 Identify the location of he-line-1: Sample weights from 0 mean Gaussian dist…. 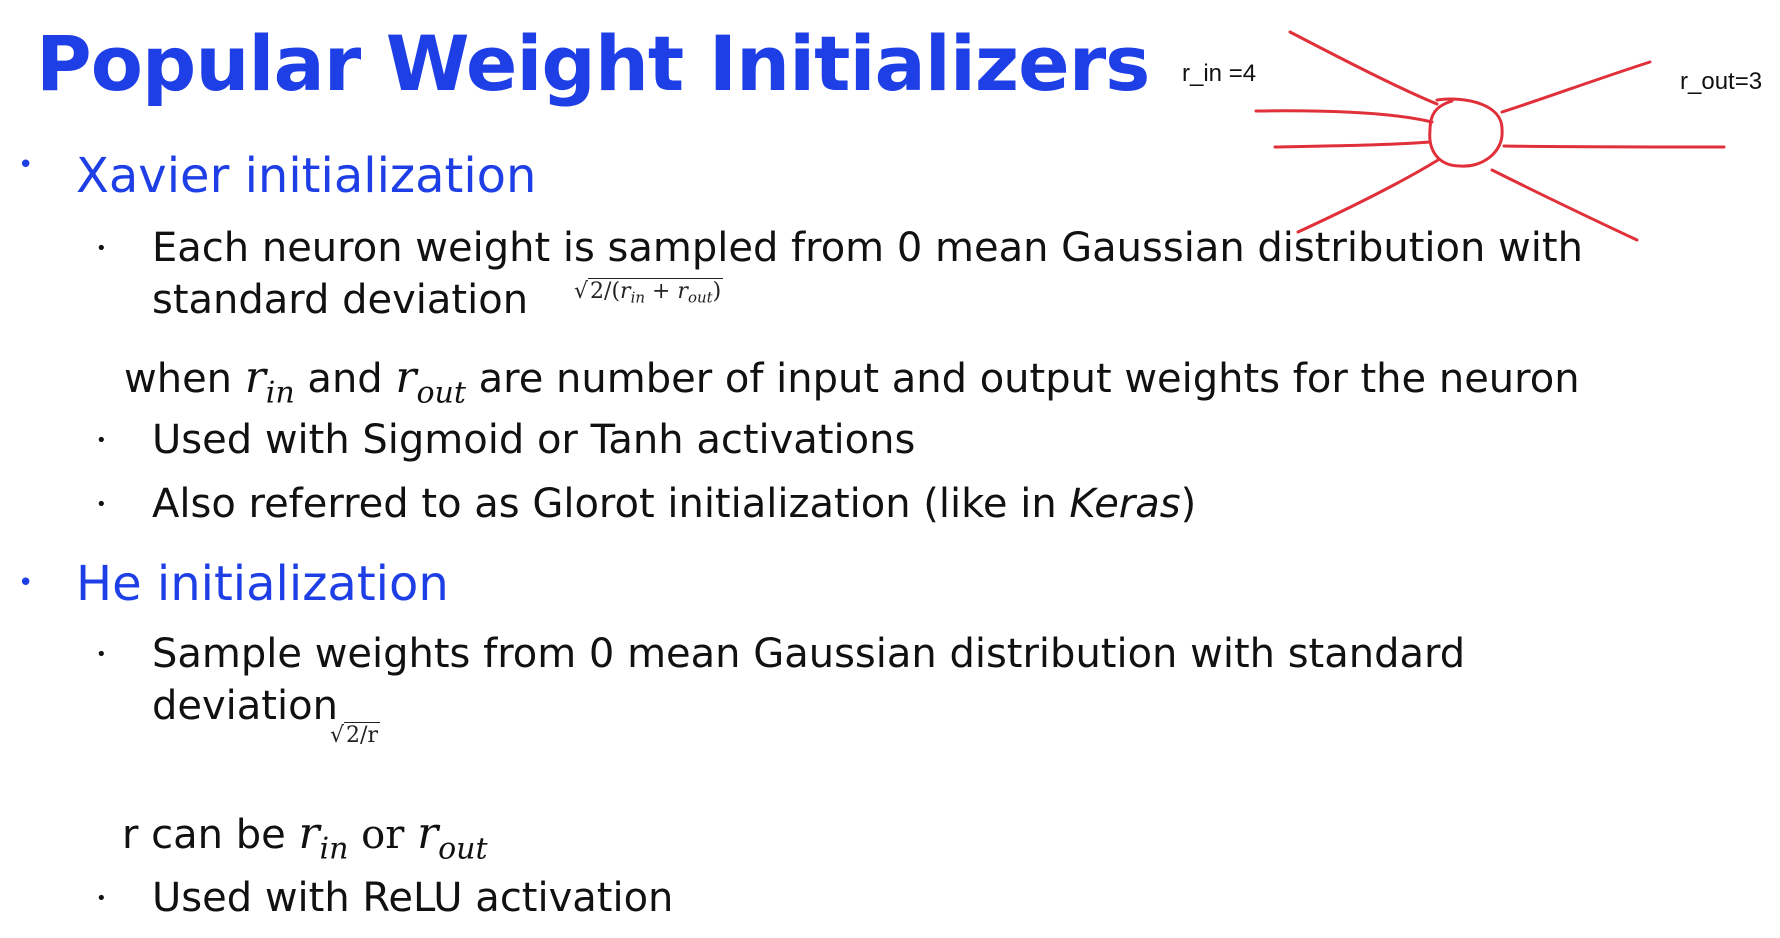
(809, 654).